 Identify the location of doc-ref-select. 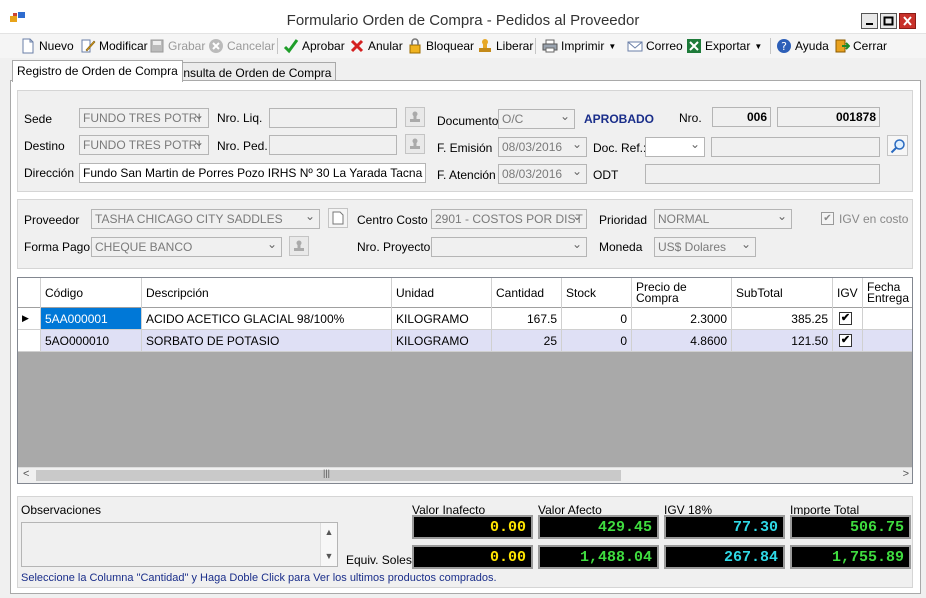
(675, 147).